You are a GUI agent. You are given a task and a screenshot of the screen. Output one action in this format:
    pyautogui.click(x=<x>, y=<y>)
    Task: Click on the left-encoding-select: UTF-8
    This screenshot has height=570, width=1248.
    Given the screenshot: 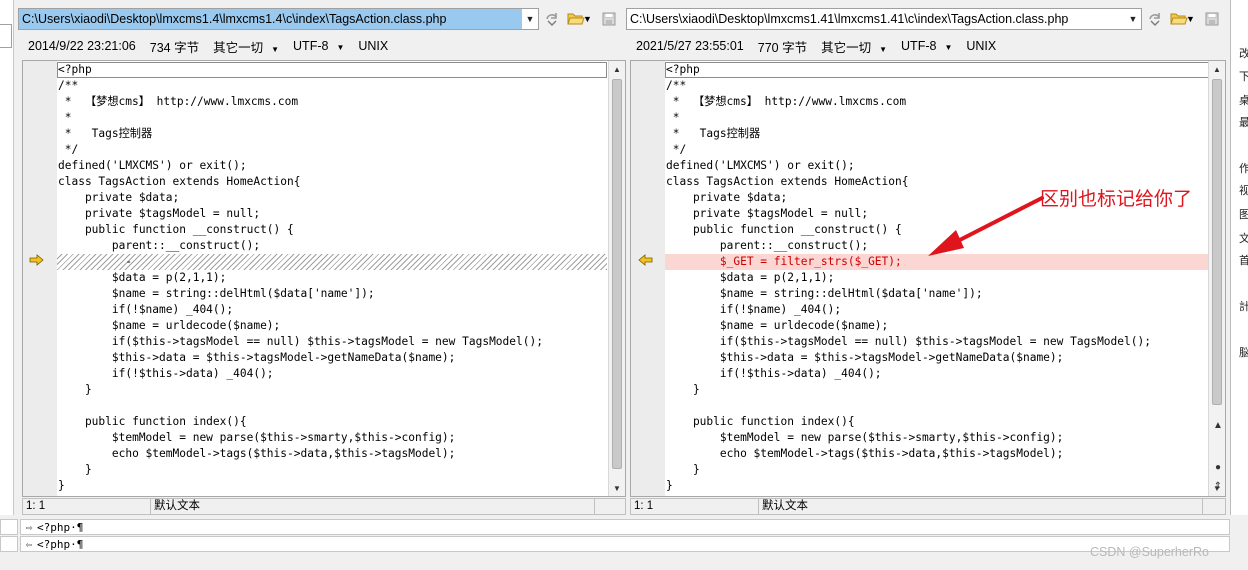 What is the action you would take?
    pyautogui.click(x=318, y=46)
    